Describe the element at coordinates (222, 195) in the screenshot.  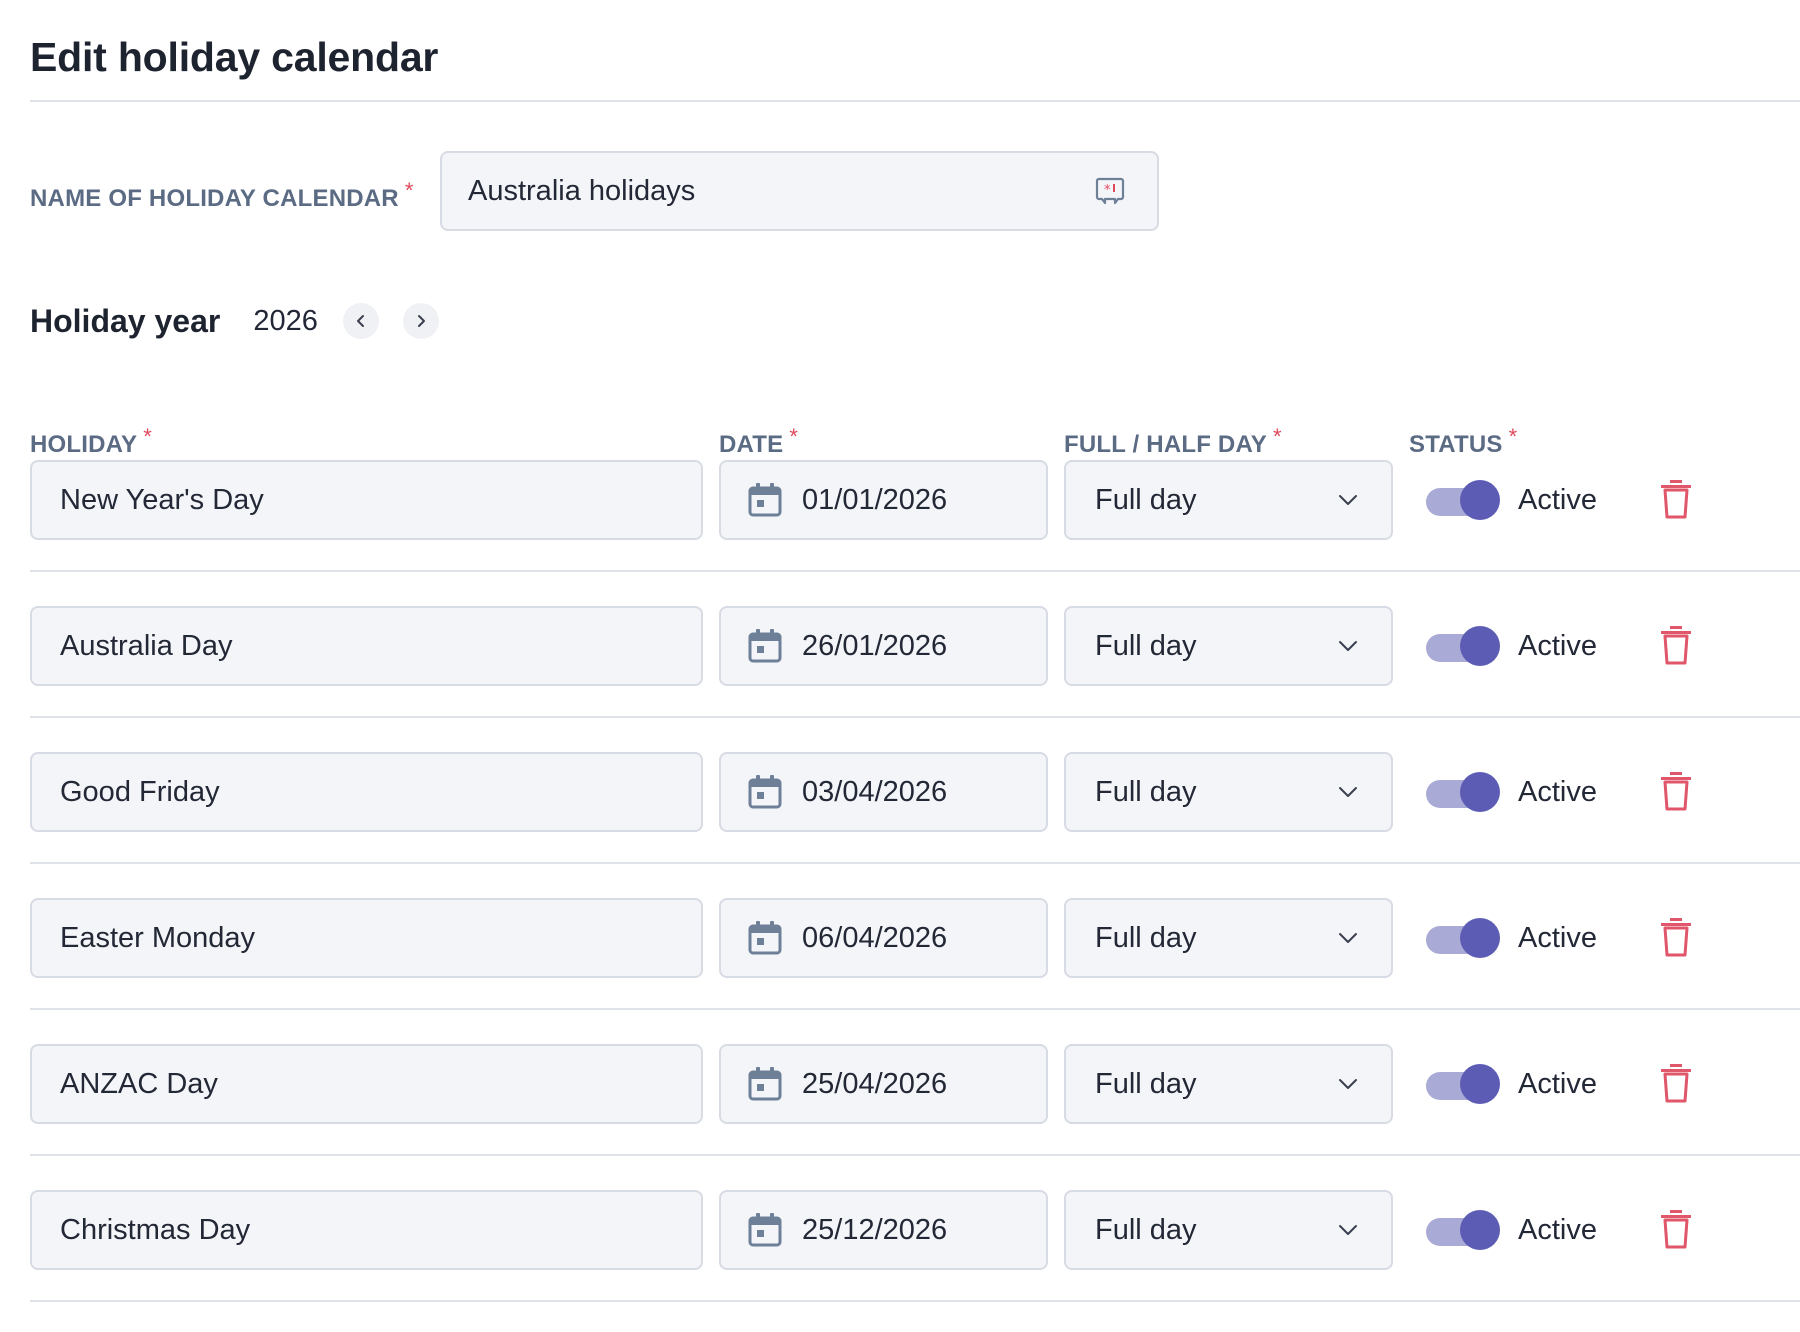
I see `calendar-name-label: NAME OF HOLIDAY CALENDAR *` at that location.